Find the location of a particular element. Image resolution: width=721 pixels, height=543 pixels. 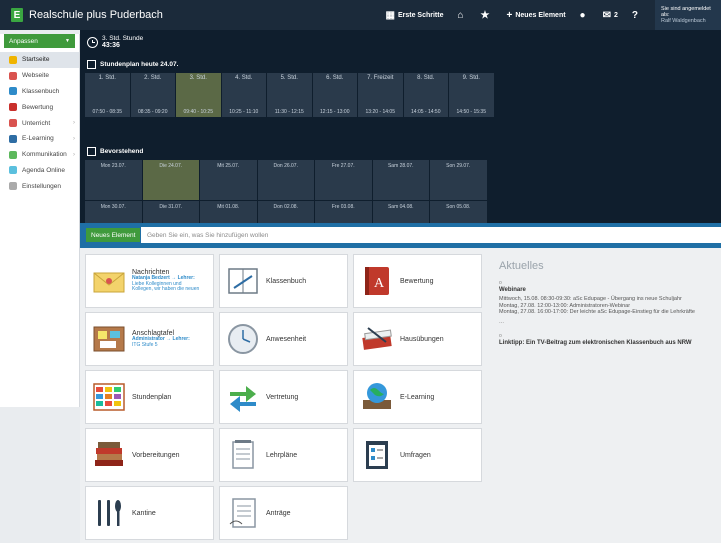

sidebar-item-klassenbuch: Klassenbuch is located at coordinates (39, 92).